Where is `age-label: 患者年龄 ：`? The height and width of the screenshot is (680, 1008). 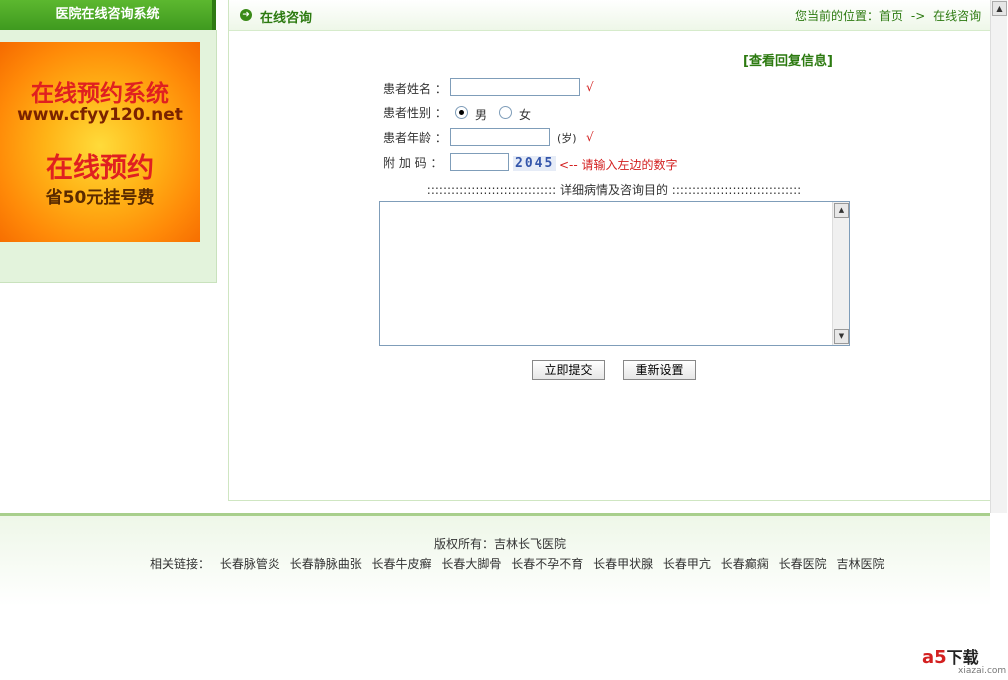 age-label: 患者年龄 ： is located at coordinates (415, 137).